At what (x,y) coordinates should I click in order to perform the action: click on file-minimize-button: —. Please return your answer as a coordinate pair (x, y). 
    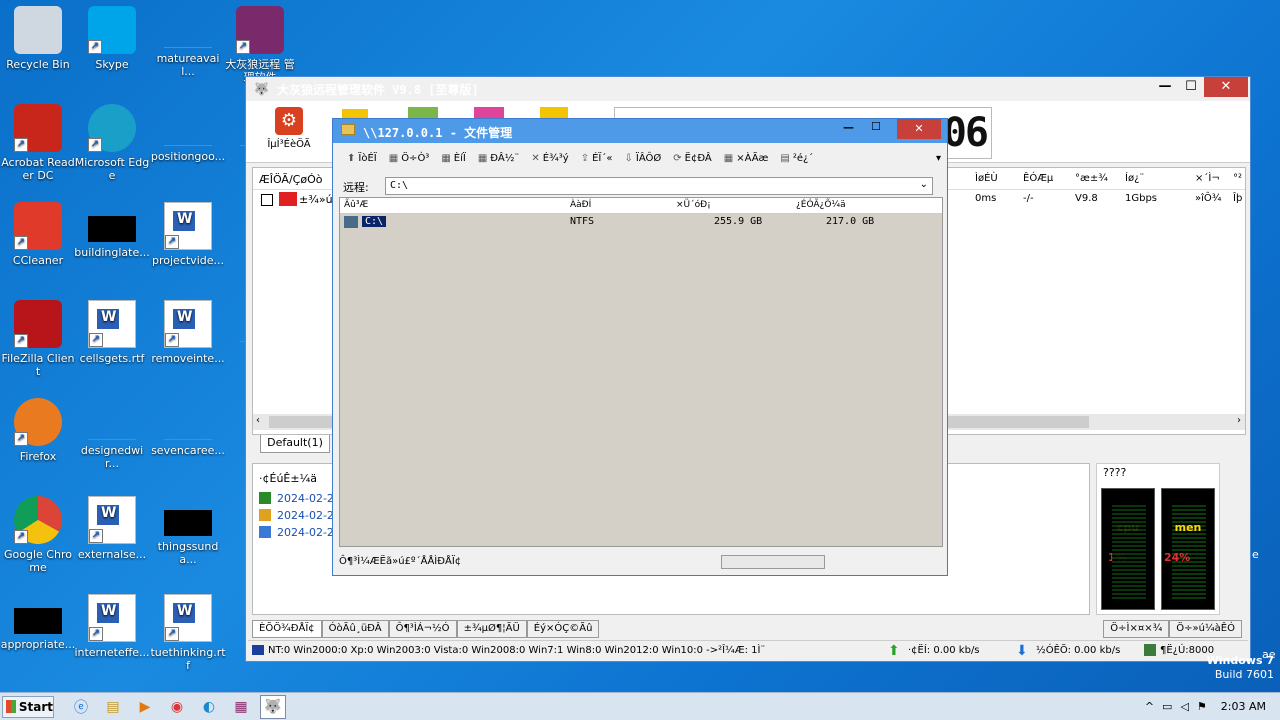
    Looking at the image, I should click on (848, 127).